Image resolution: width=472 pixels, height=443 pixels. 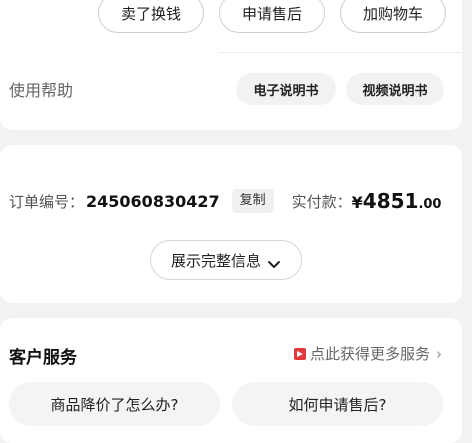 What do you see at coordinates (337, 404) in the screenshot?
I see `faq-after-sale: 如何申请售后?` at bounding box center [337, 404].